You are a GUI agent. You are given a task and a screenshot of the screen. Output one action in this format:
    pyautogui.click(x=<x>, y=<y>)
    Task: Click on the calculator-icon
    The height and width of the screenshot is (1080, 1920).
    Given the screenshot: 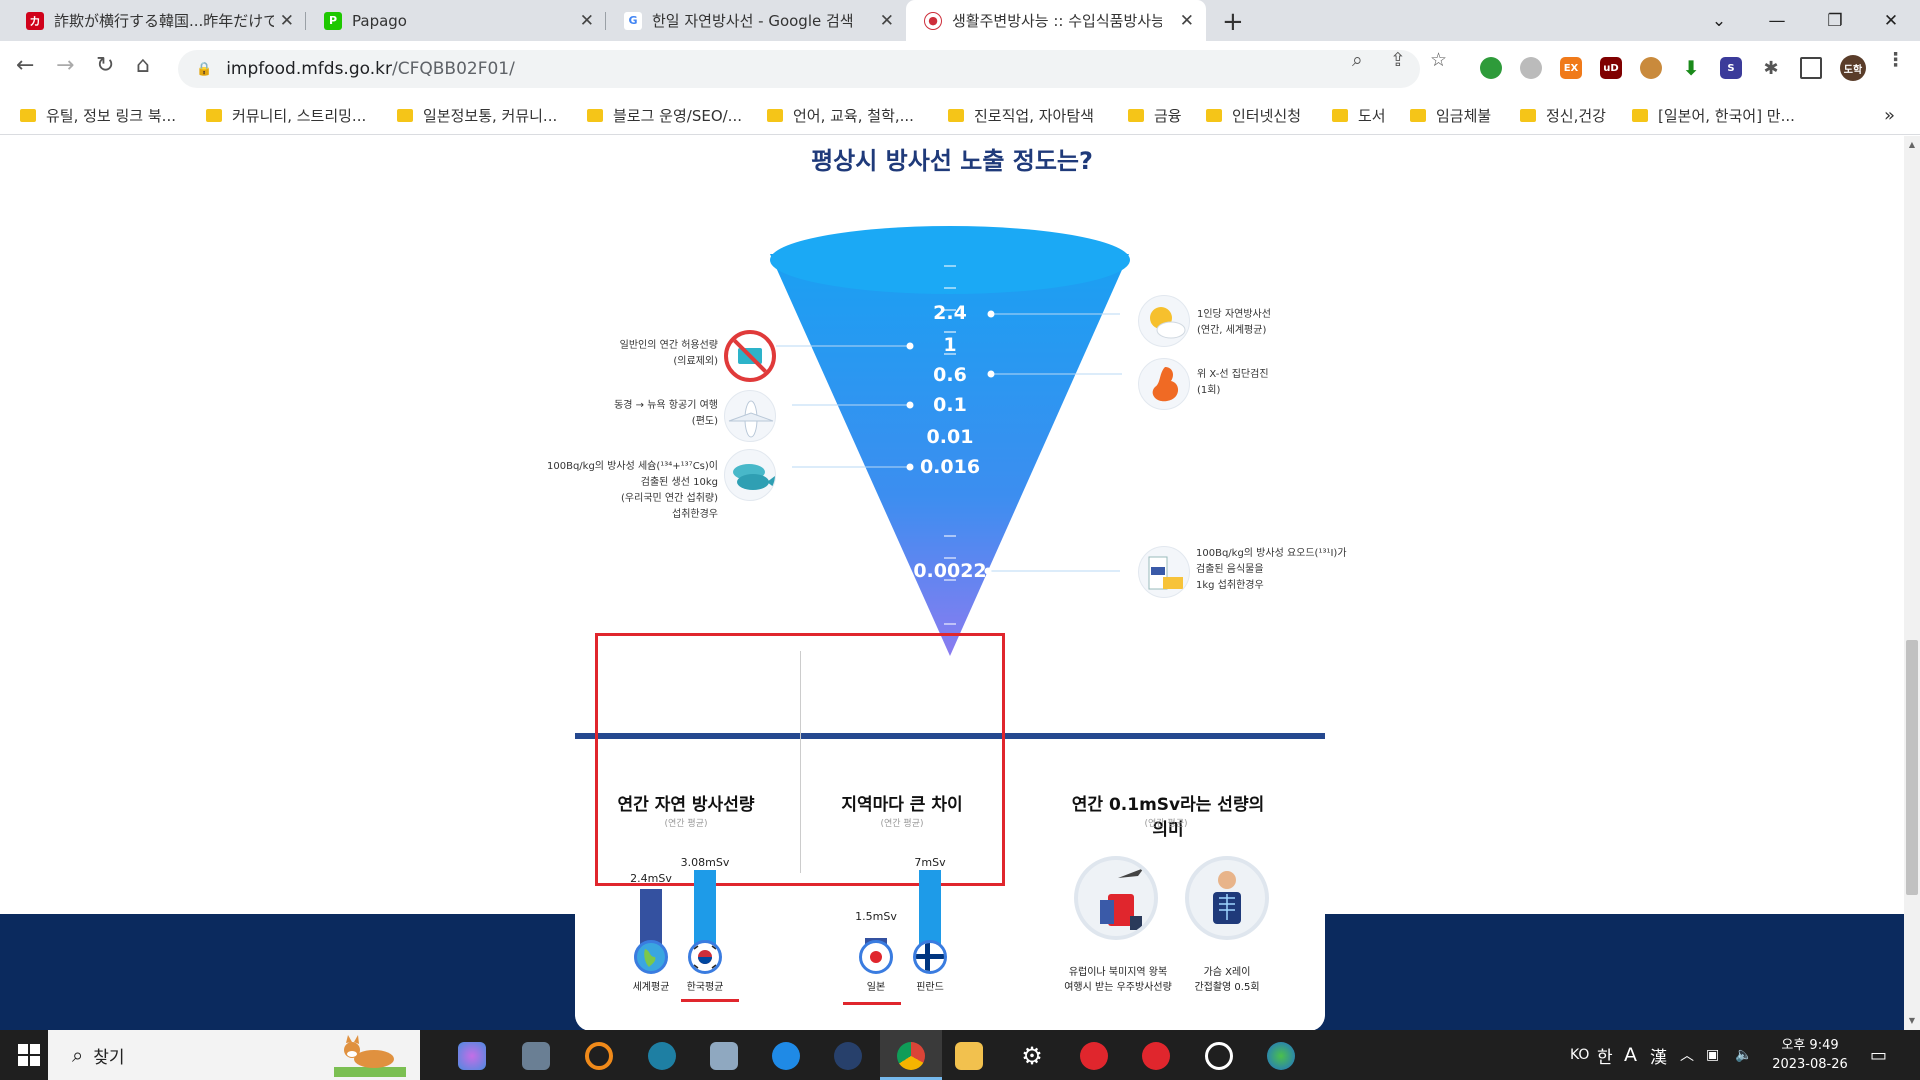 What is the action you would take?
    pyautogui.click(x=536, y=1056)
    